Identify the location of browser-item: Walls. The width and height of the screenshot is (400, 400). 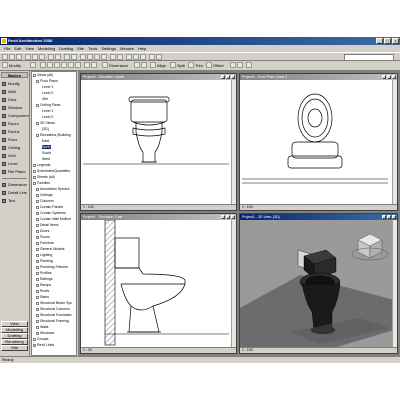
(42, 327).